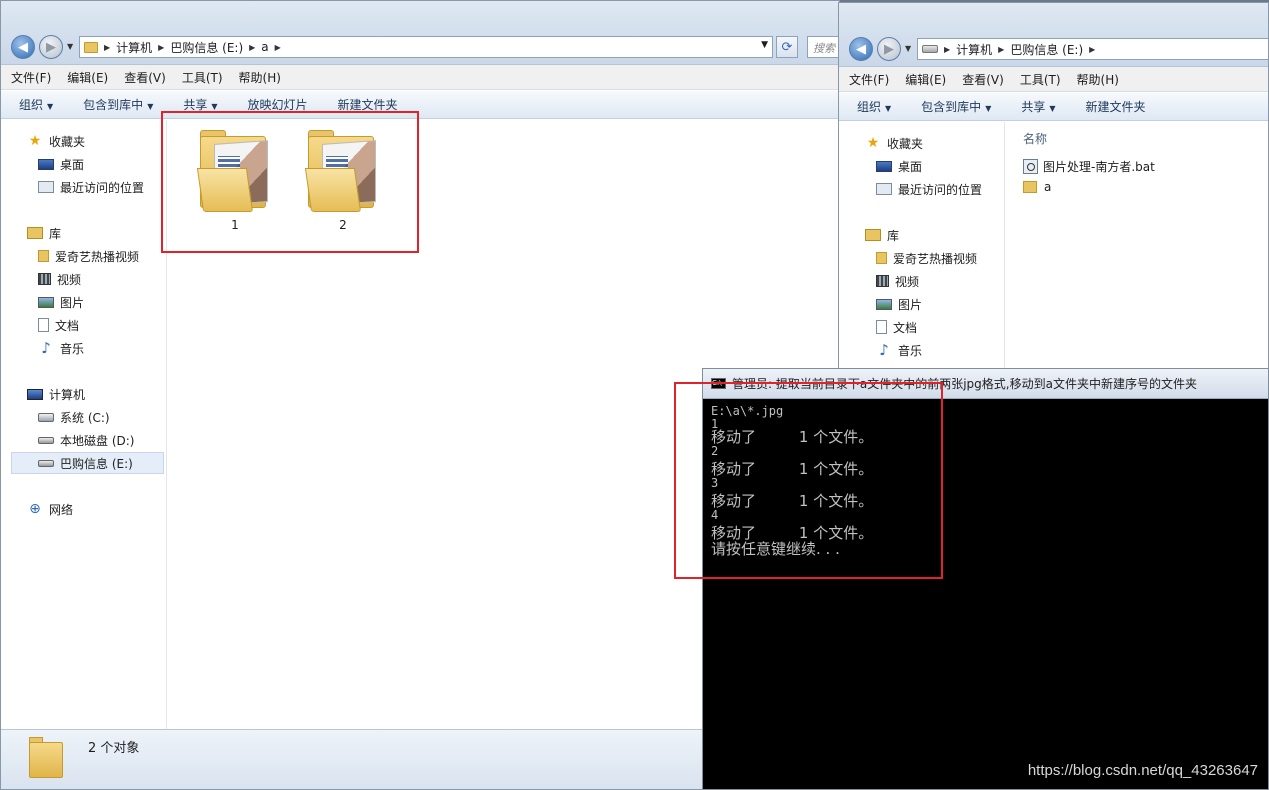 This screenshot has width=1269, height=790. I want to click on nav-network: ⊕ 网络, so click(96, 509).